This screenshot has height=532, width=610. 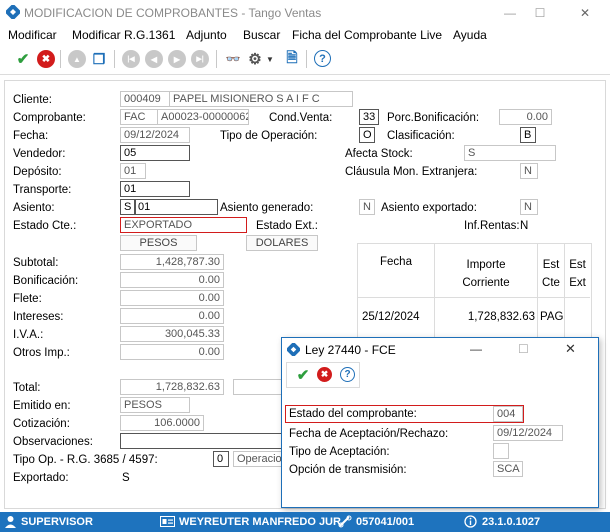 I want to click on menu-buscar: Buscar, so click(x=261, y=35).